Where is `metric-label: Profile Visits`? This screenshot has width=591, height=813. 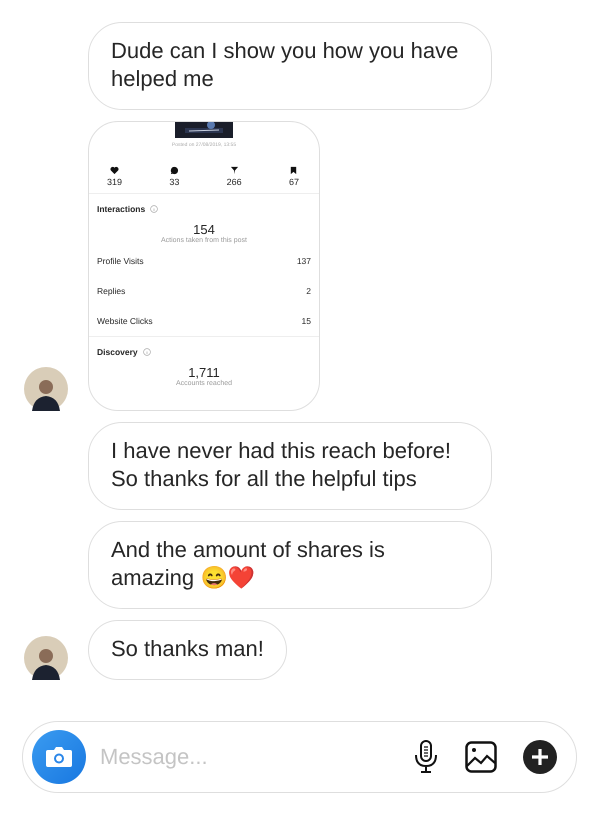
metric-label: Profile Visits is located at coordinates (120, 261).